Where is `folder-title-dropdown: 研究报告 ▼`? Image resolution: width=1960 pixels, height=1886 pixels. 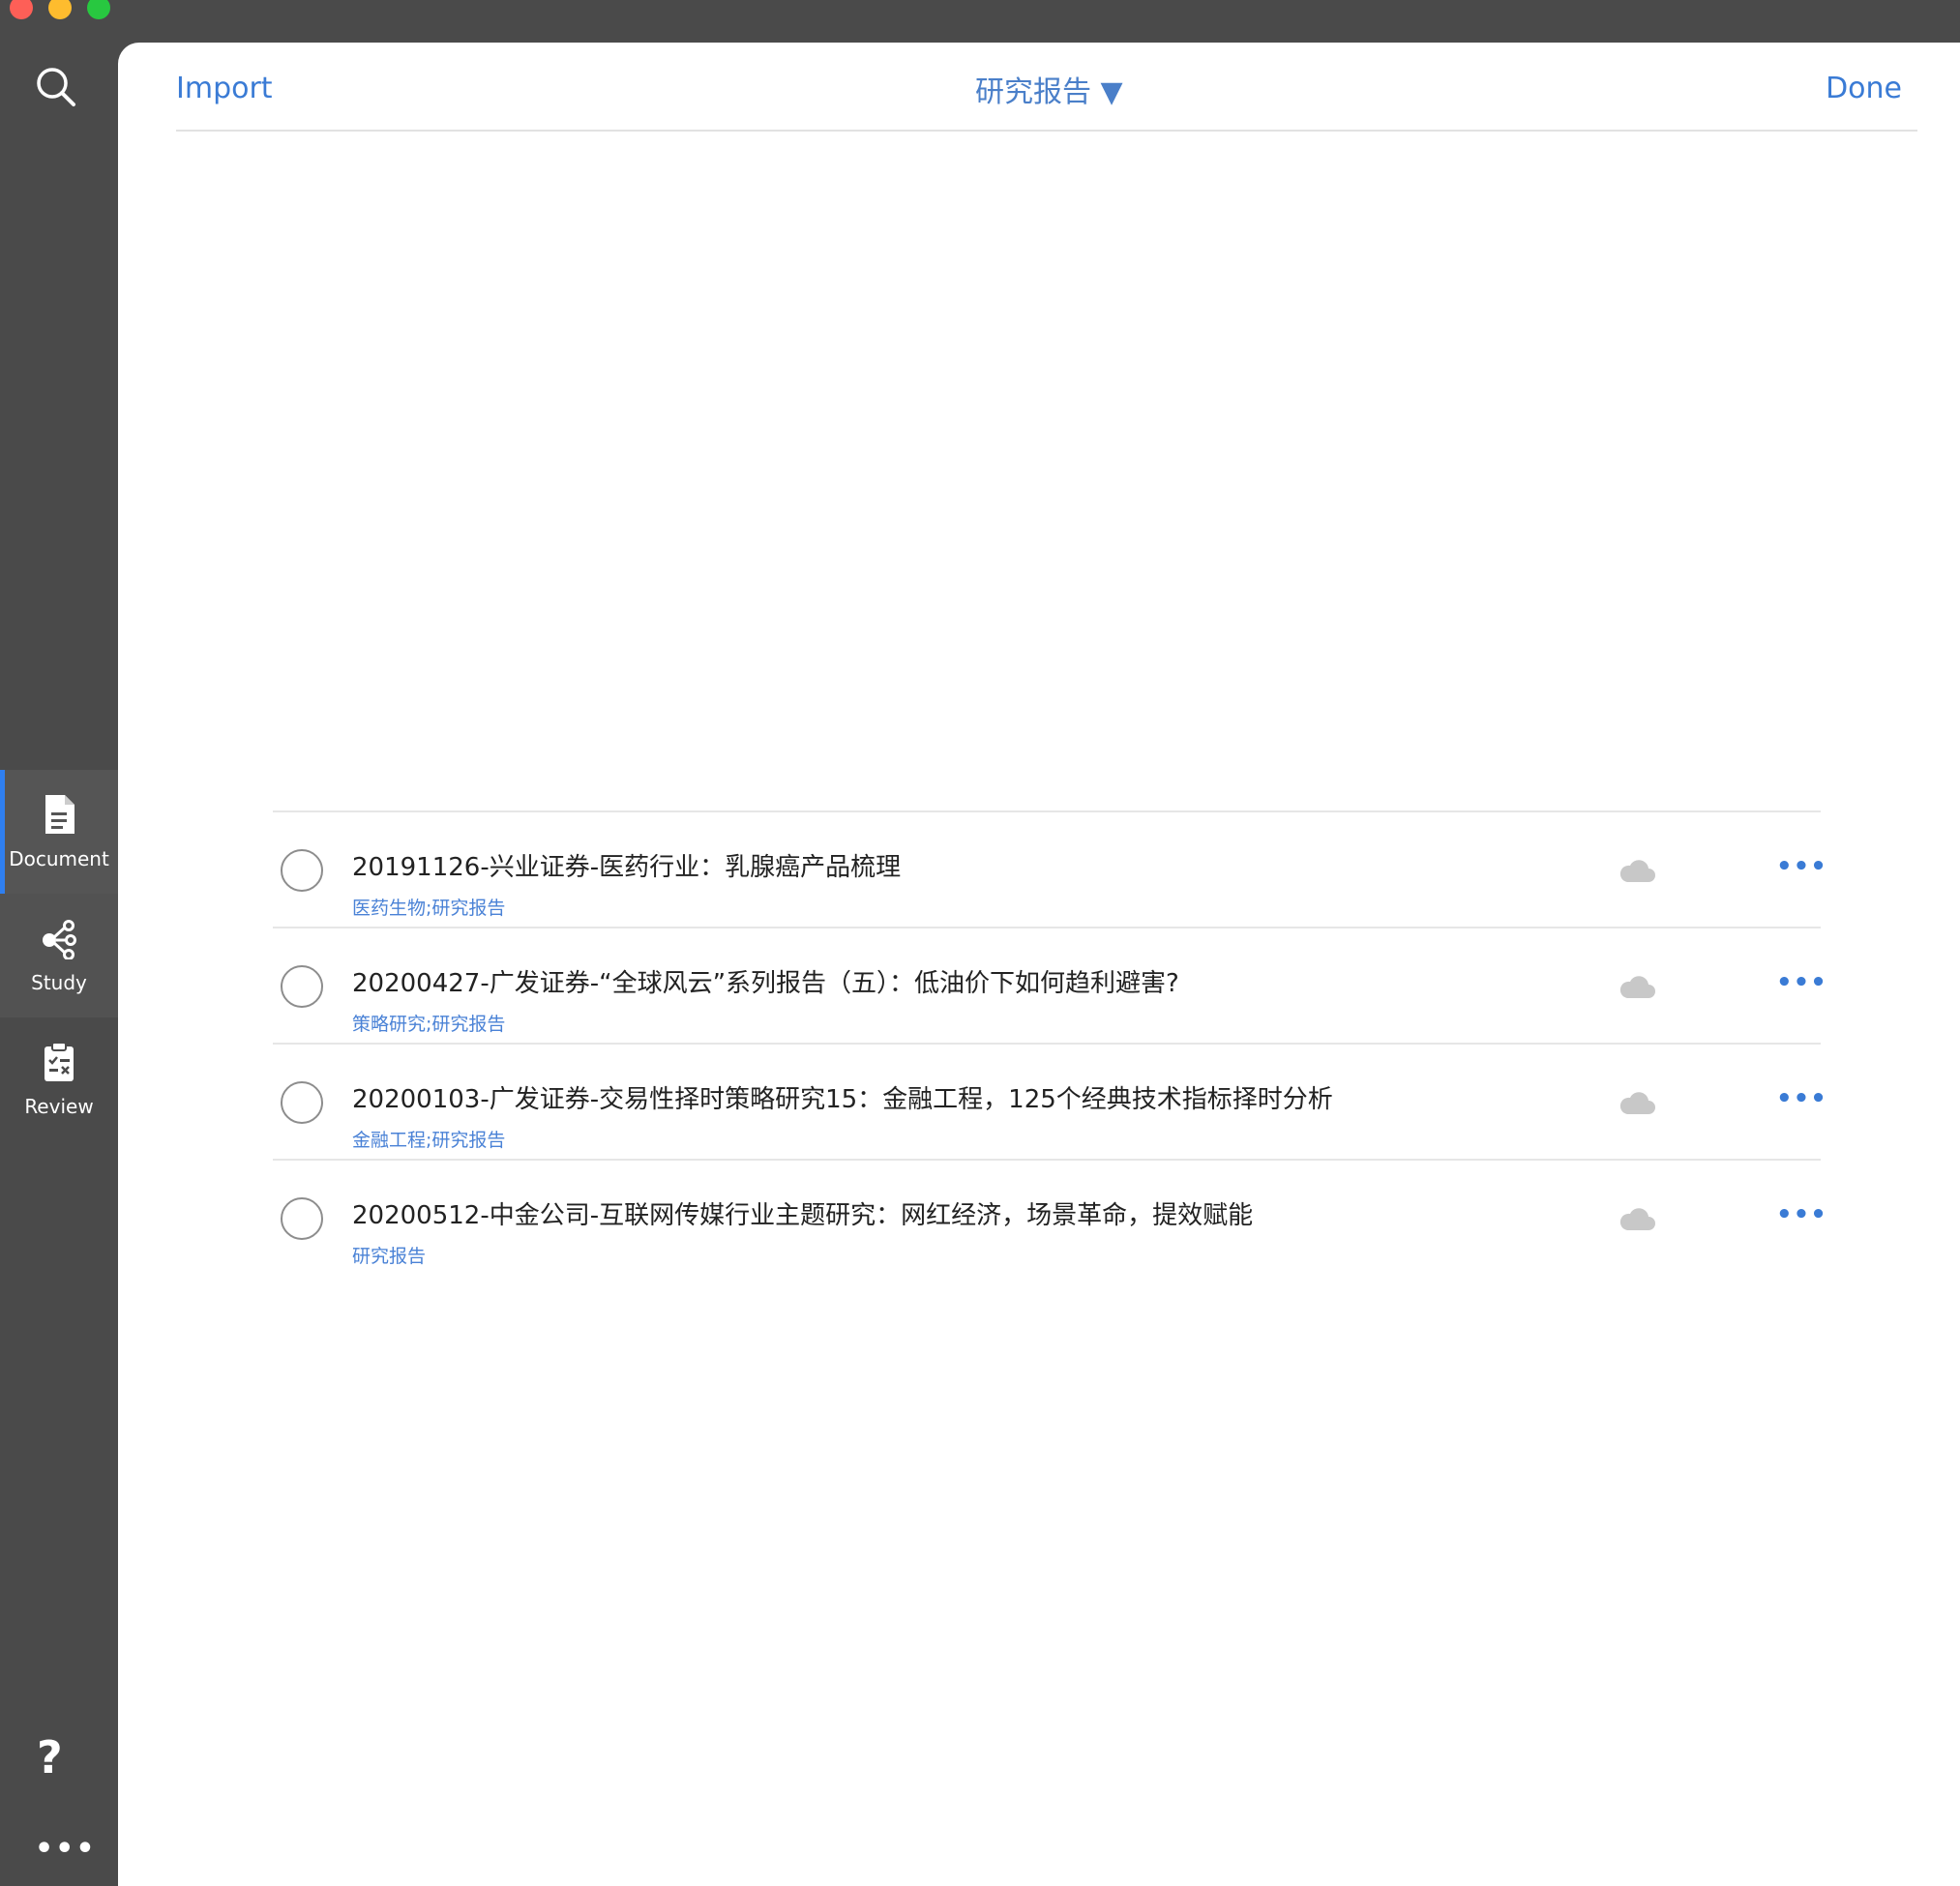
folder-title-dropdown: 研究报告 ▼ is located at coordinates (1049, 89).